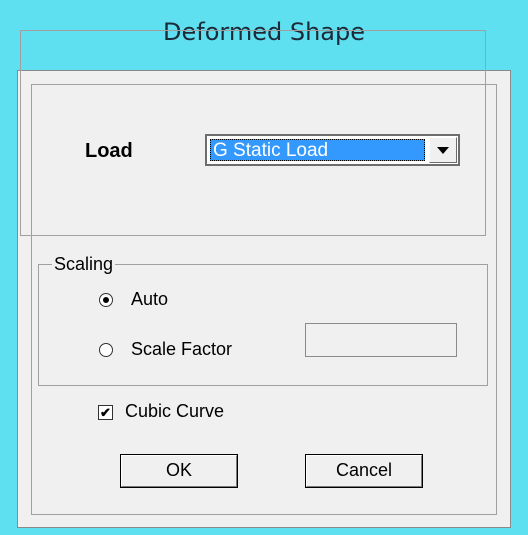 Image resolution: width=528 pixels, height=535 pixels. What do you see at coordinates (381, 340) in the screenshot?
I see `scale-factor-input` at bounding box center [381, 340].